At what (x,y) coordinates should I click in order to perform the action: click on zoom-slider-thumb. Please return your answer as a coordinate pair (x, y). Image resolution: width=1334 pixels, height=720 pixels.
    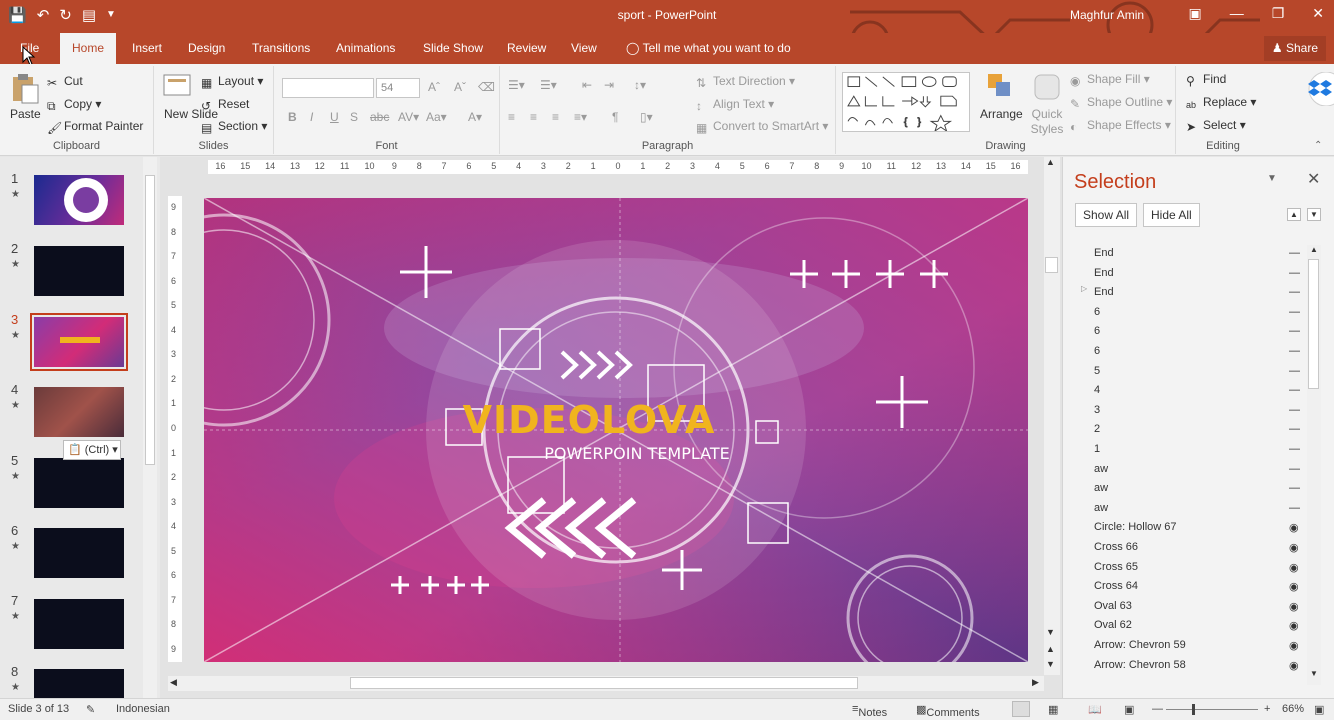
    Looking at the image, I should click on (1193, 709).